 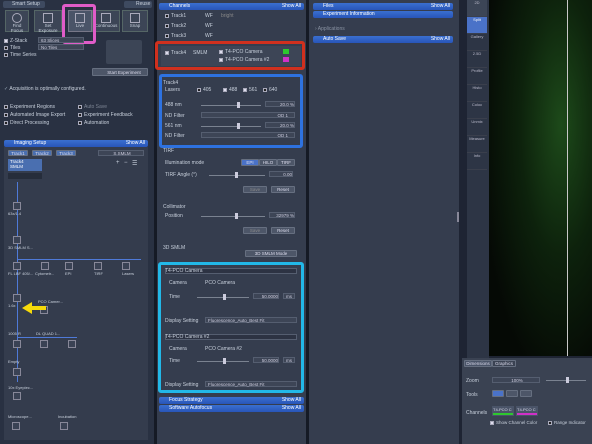 What do you see at coordinates (167, 25) in the screenshot?
I see `ch-track2-checkbox` at bounding box center [167, 25].